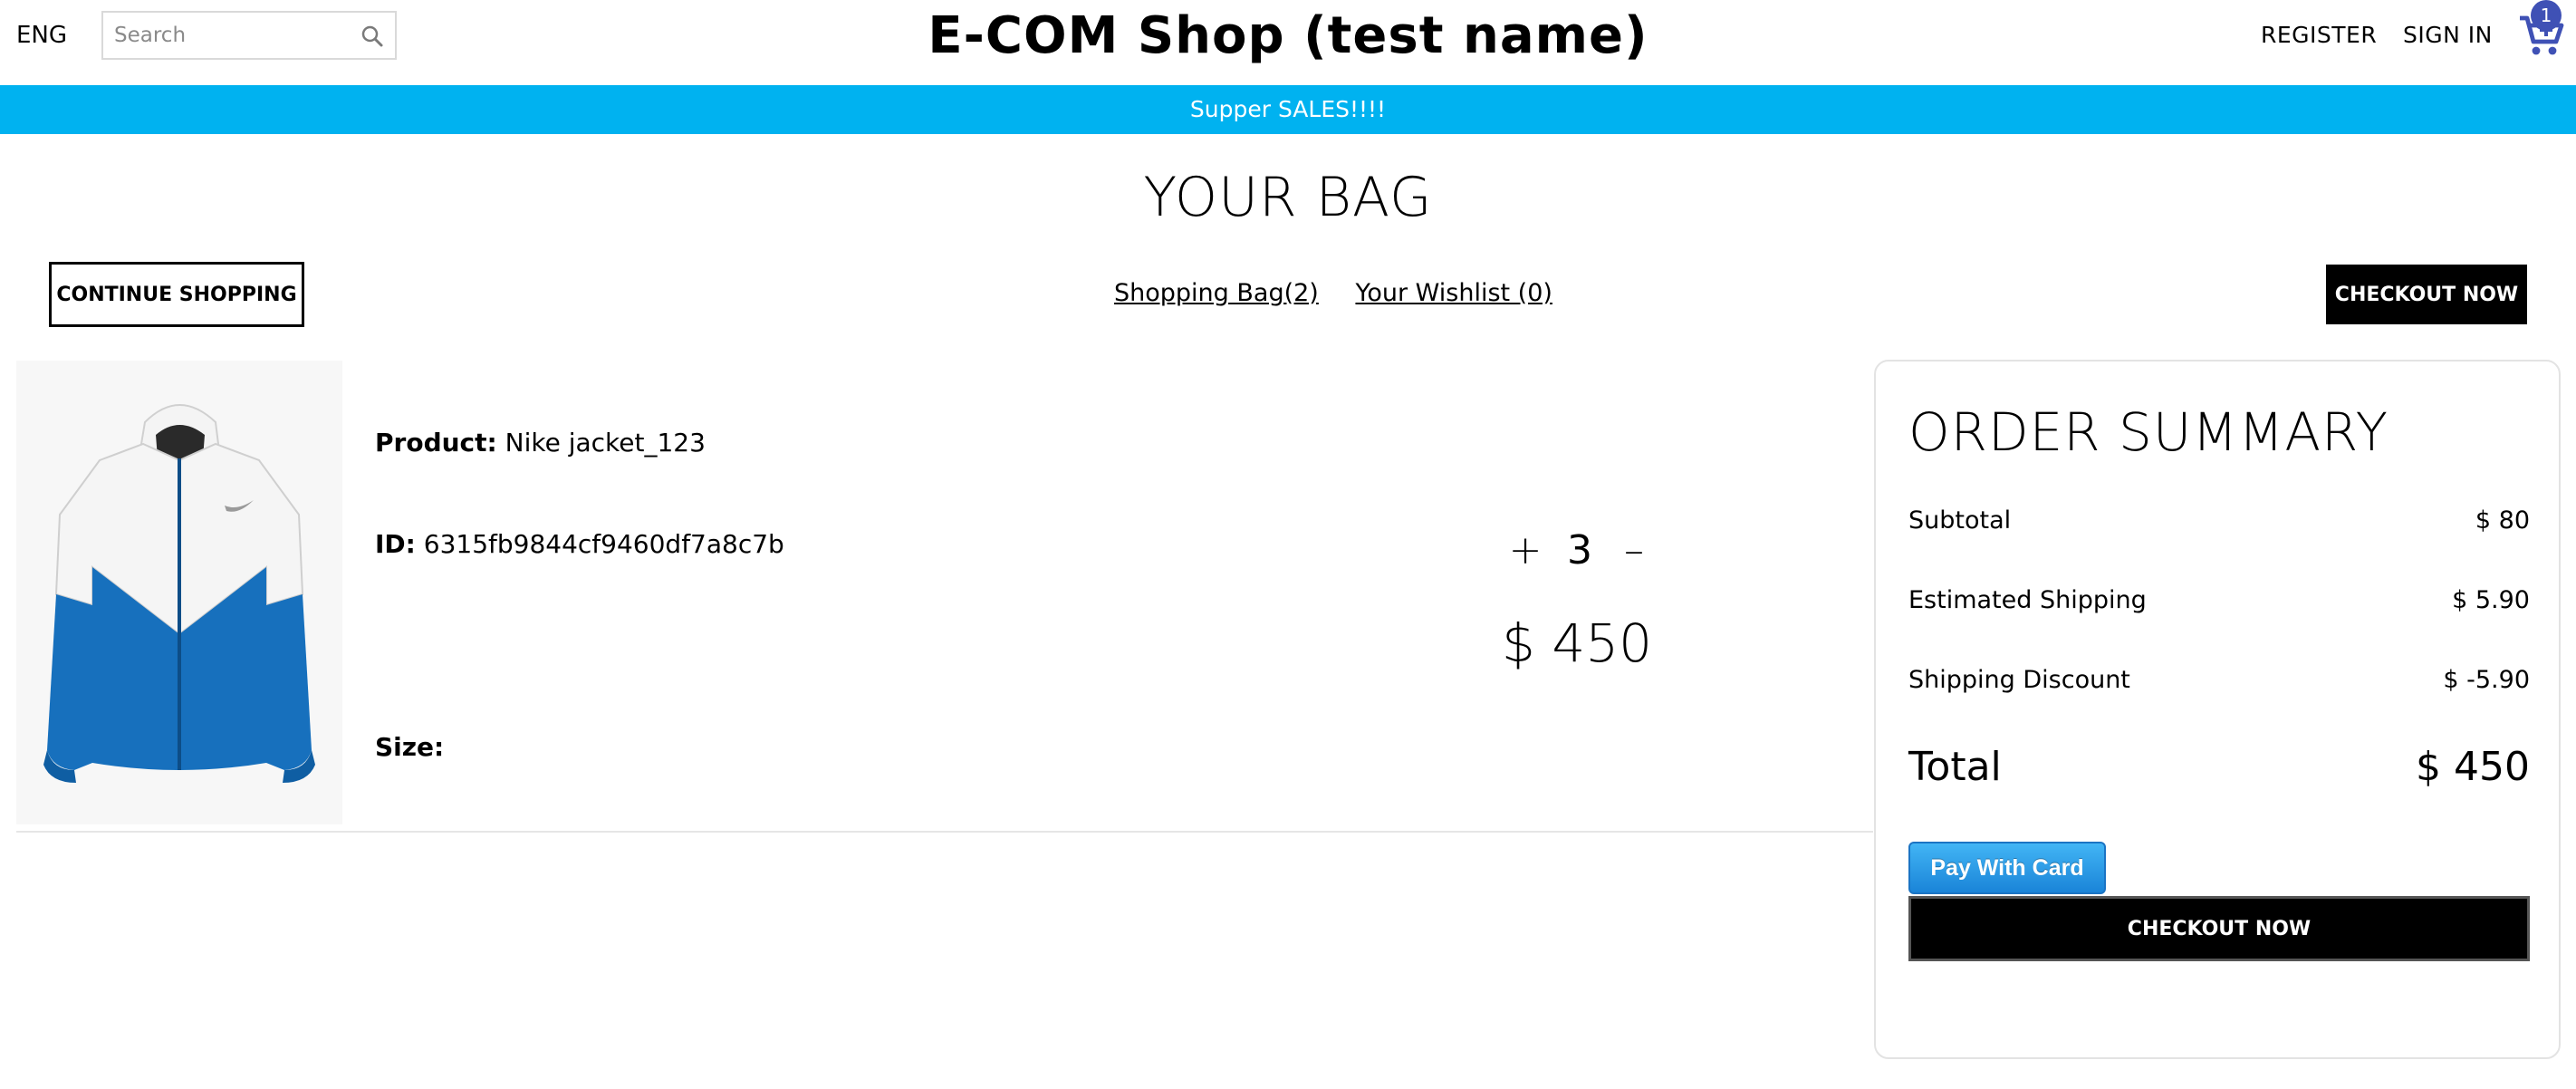 This screenshot has height=1089, width=2576. Describe the element at coordinates (2491, 600) in the screenshot. I see `shipping-value: $ 5.90` at that location.